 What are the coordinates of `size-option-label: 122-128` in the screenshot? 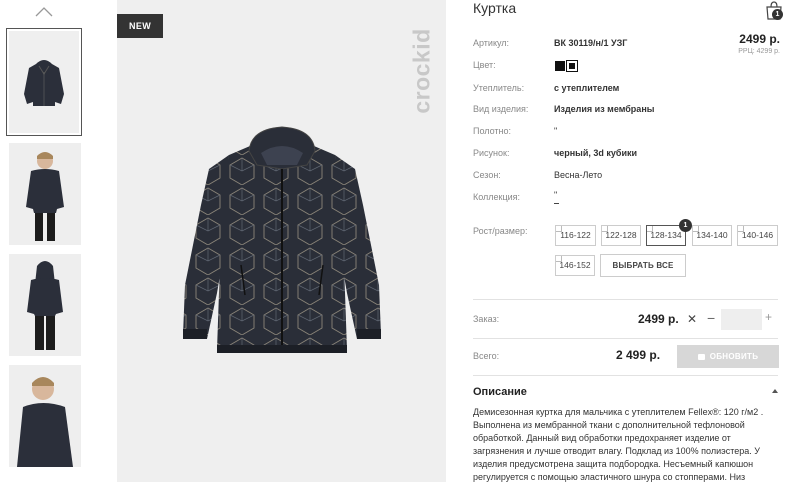 It's located at (621, 235).